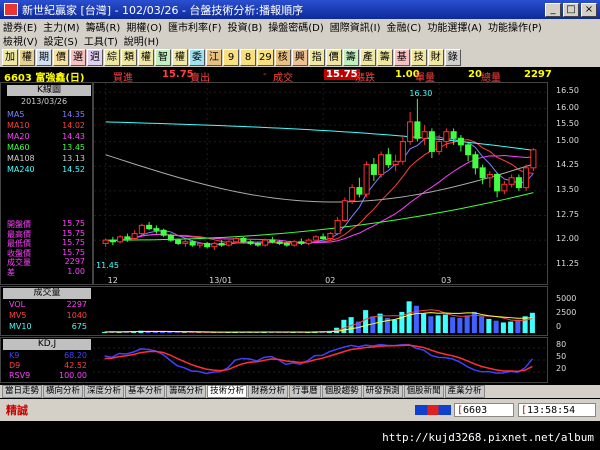 This screenshot has height=450, width=600. I want to click on toolbar-button: 期, so click(44, 57).